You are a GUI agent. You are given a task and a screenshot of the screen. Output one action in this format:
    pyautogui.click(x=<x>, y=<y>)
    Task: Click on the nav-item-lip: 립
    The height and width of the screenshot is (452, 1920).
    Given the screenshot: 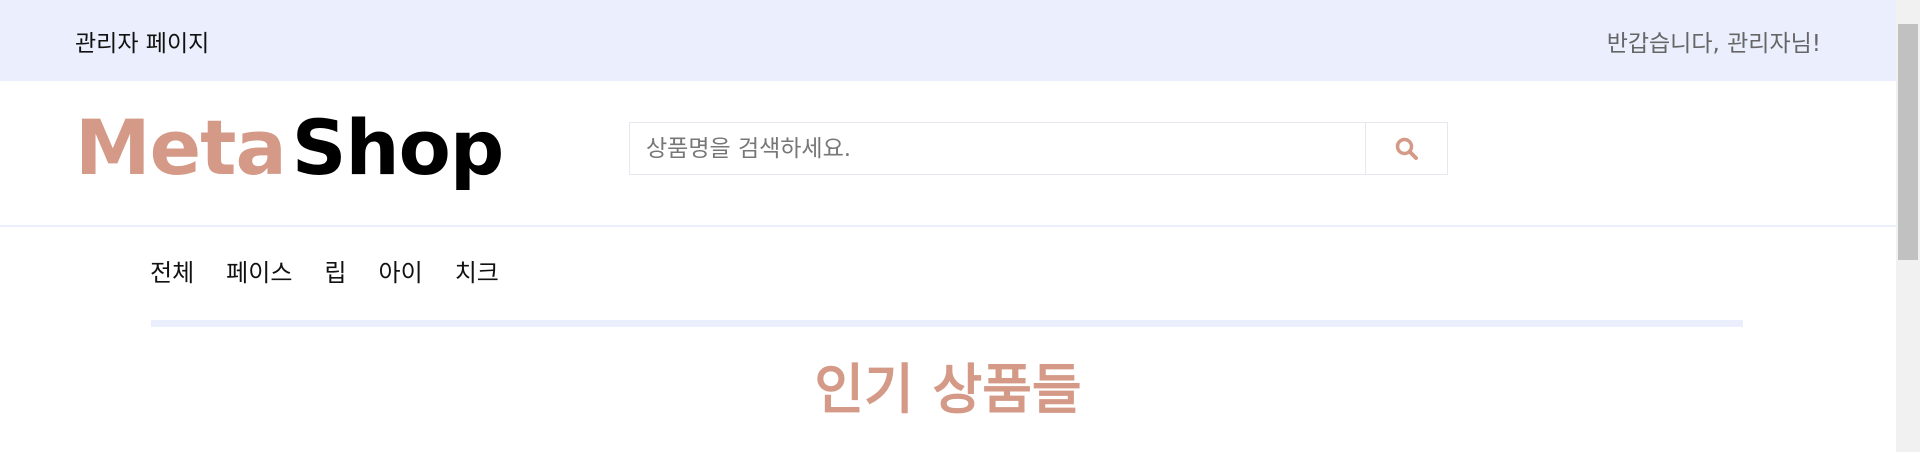 What is the action you would take?
    pyautogui.click(x=335, y=270)
    